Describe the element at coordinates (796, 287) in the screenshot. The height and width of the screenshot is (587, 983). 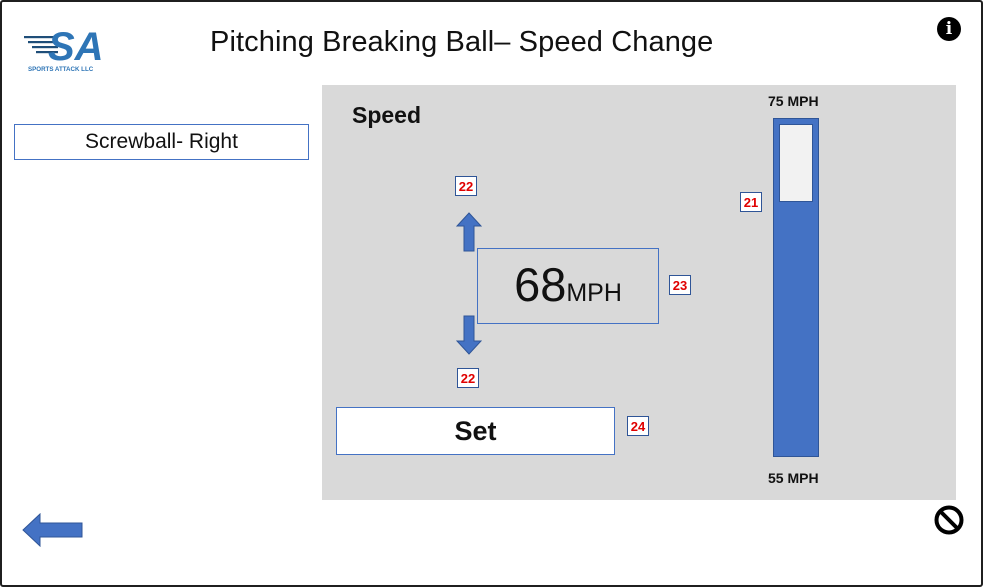
I see `speed-level-bar` at that location.